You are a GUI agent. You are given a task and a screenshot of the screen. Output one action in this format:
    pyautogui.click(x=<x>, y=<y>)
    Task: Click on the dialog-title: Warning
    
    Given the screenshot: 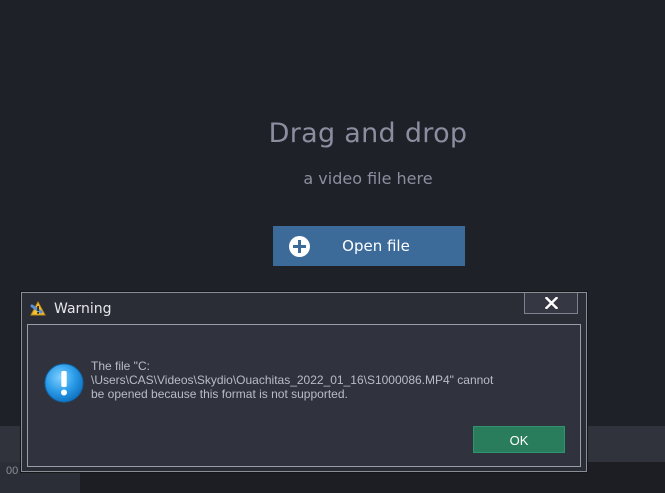 What is the action you would take?
    pyautogui.click(x=83, y=309)
    